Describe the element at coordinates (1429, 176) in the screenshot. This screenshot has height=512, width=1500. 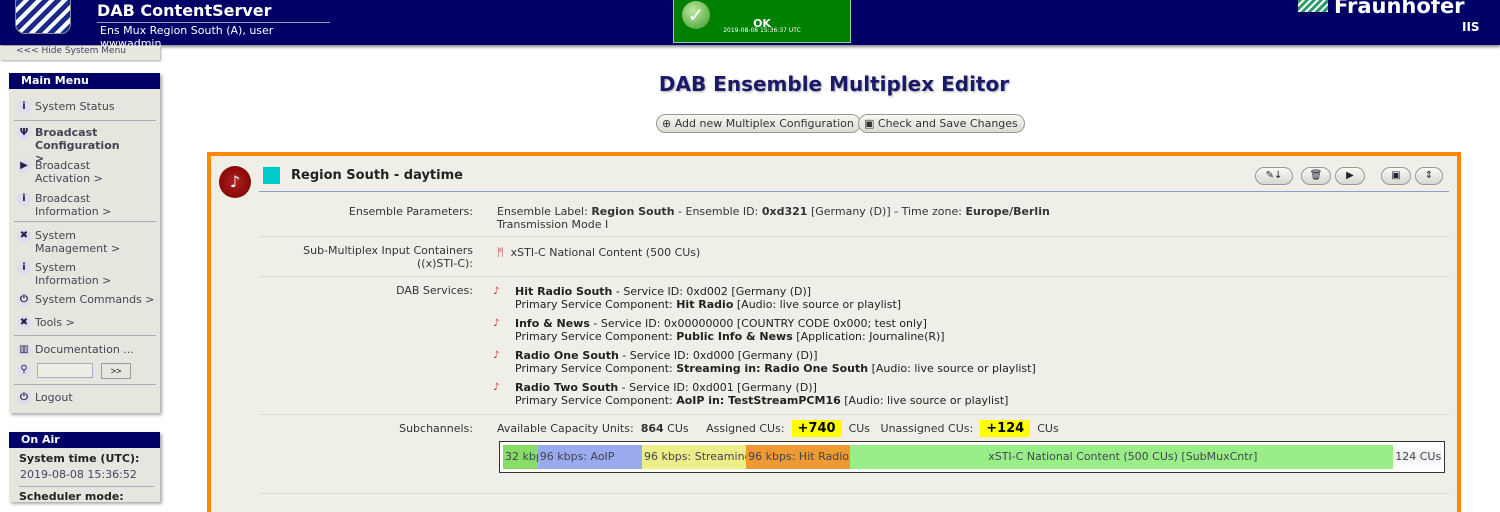
I see `reorder-button: ⇕` at that location.